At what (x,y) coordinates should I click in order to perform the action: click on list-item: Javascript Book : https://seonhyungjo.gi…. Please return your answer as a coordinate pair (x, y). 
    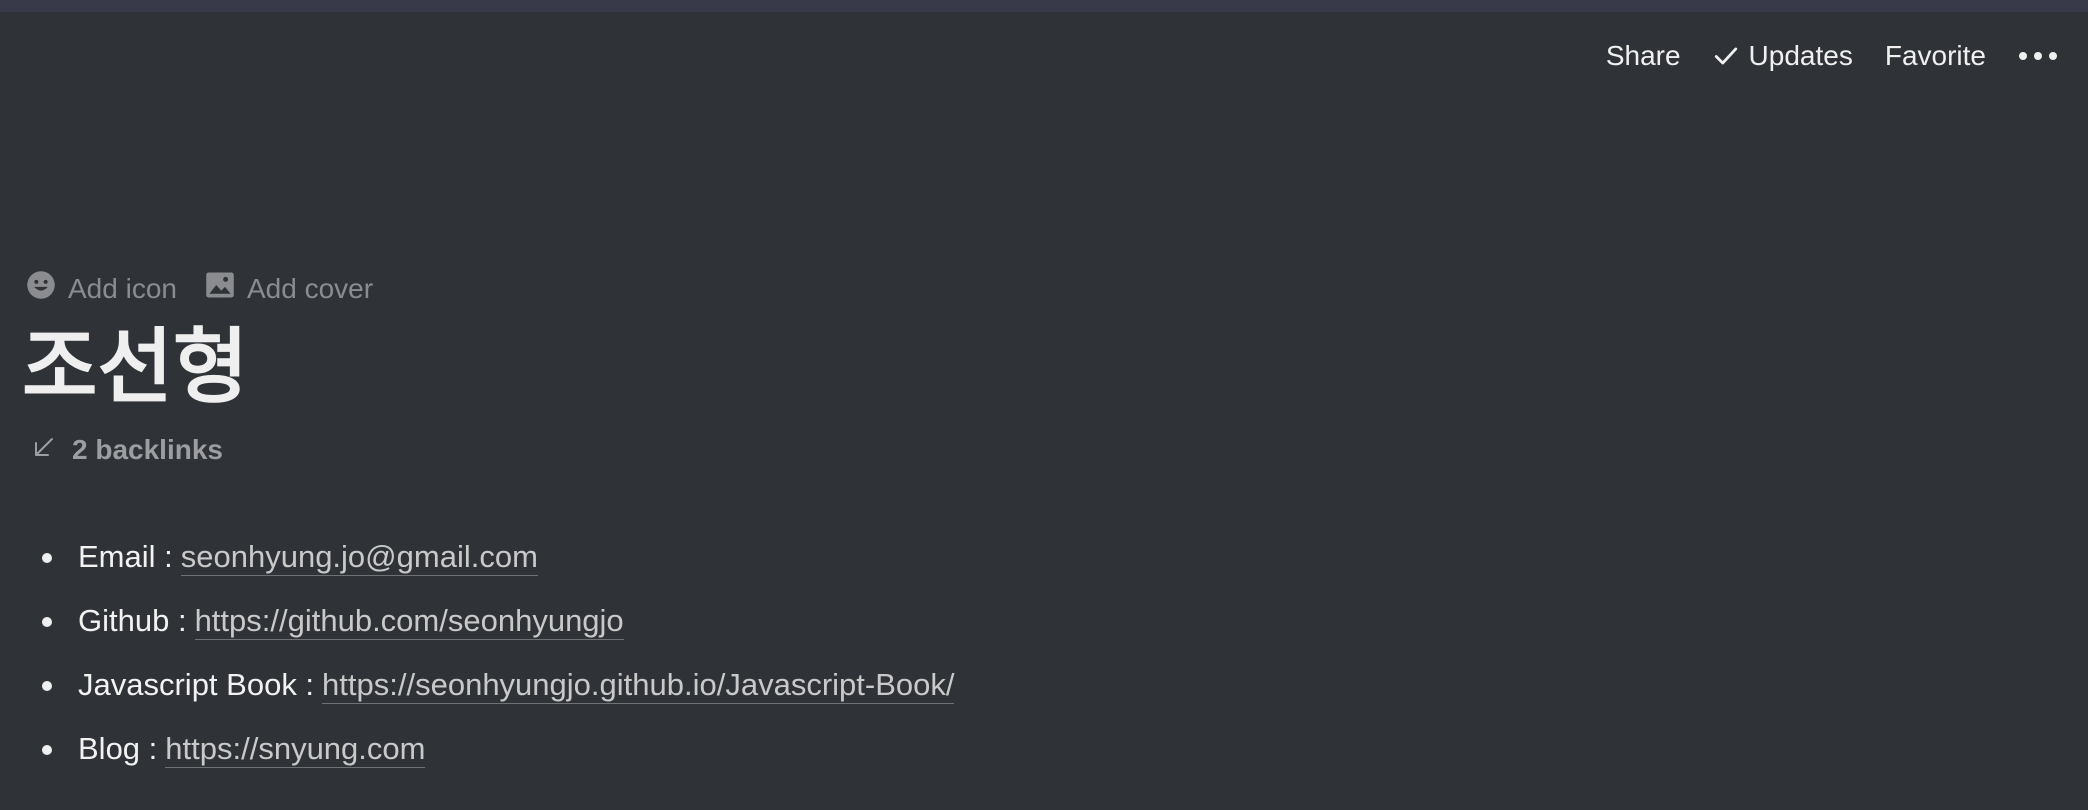
    Looking at the image, I should click on (497, 685).